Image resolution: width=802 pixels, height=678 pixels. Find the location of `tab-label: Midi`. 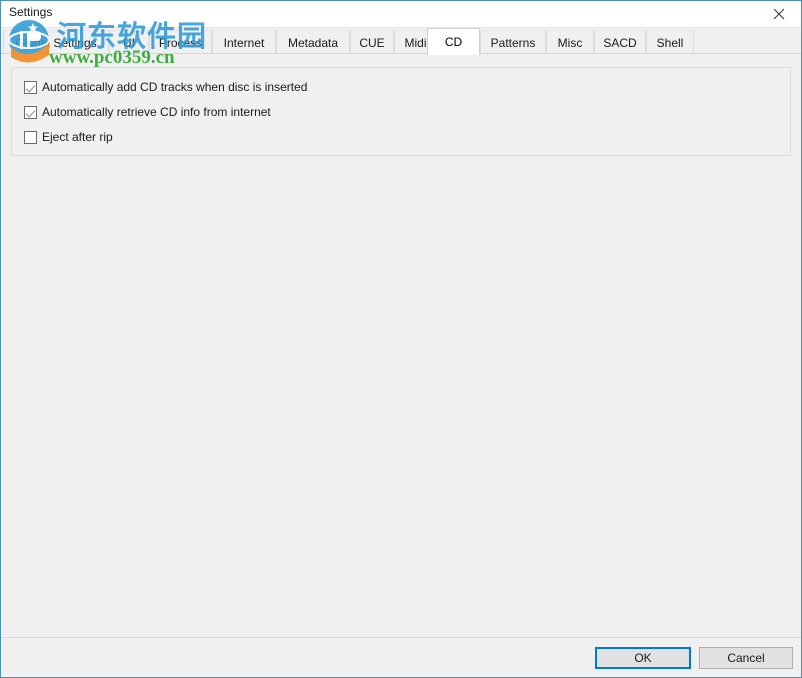

tab-label: Midi is located at coordinates (415, 42).